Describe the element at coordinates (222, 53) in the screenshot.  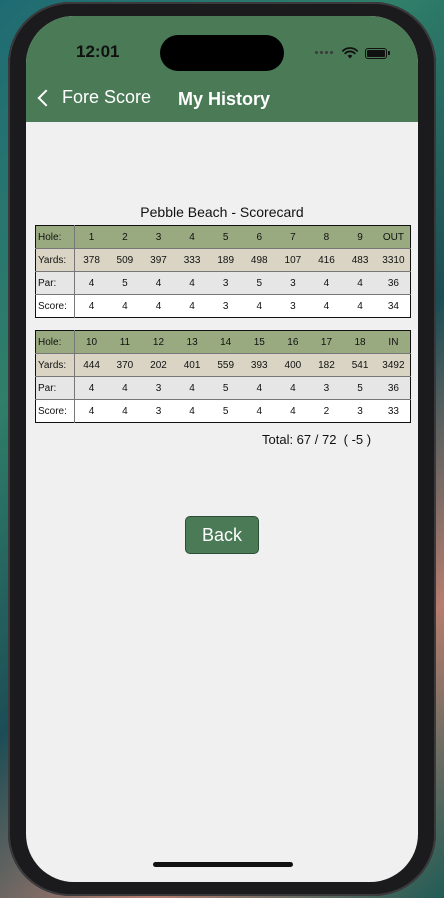
I see `dynamic-island` at that location.